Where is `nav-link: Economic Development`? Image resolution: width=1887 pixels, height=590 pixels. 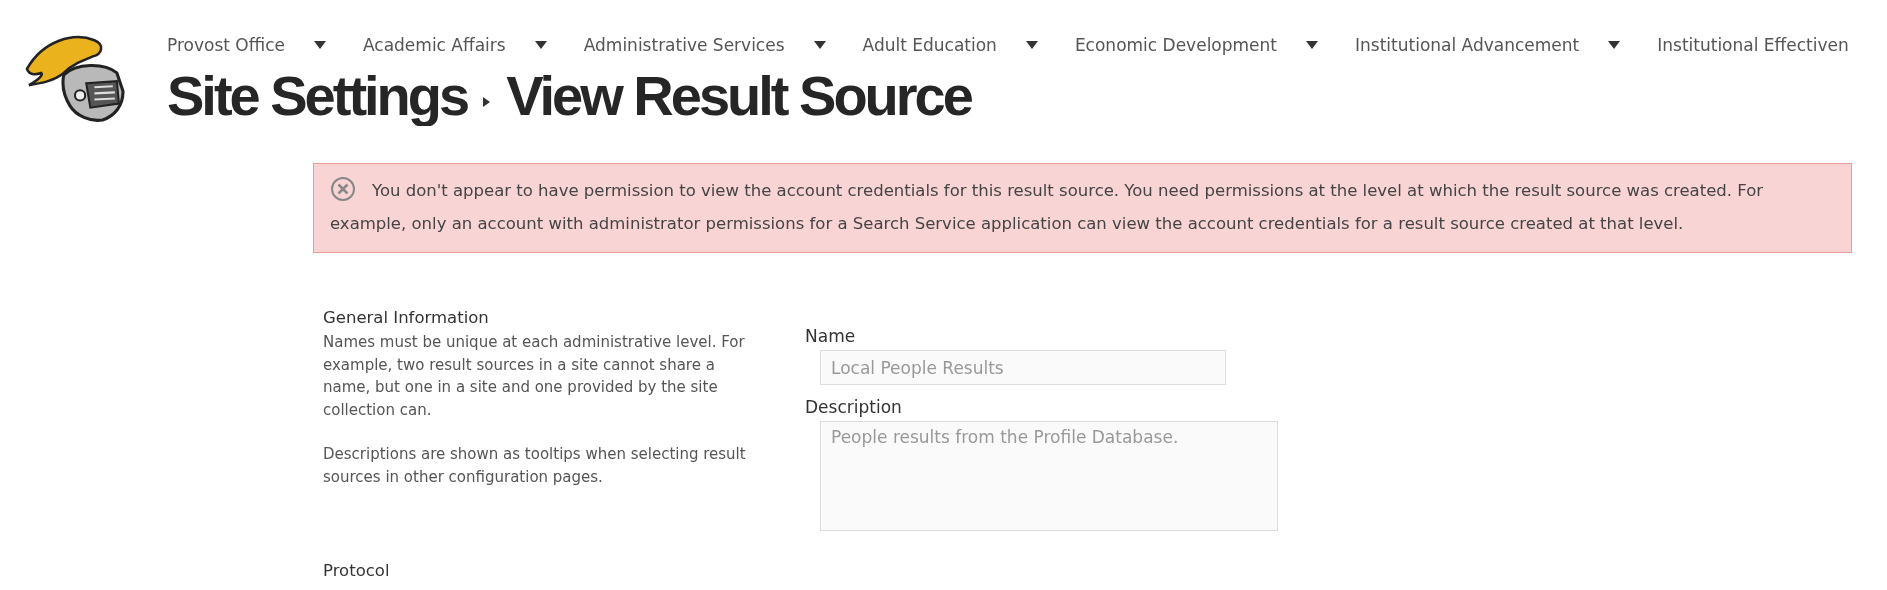
nav-link: Economic Development is located at coordinates (1175, 45).